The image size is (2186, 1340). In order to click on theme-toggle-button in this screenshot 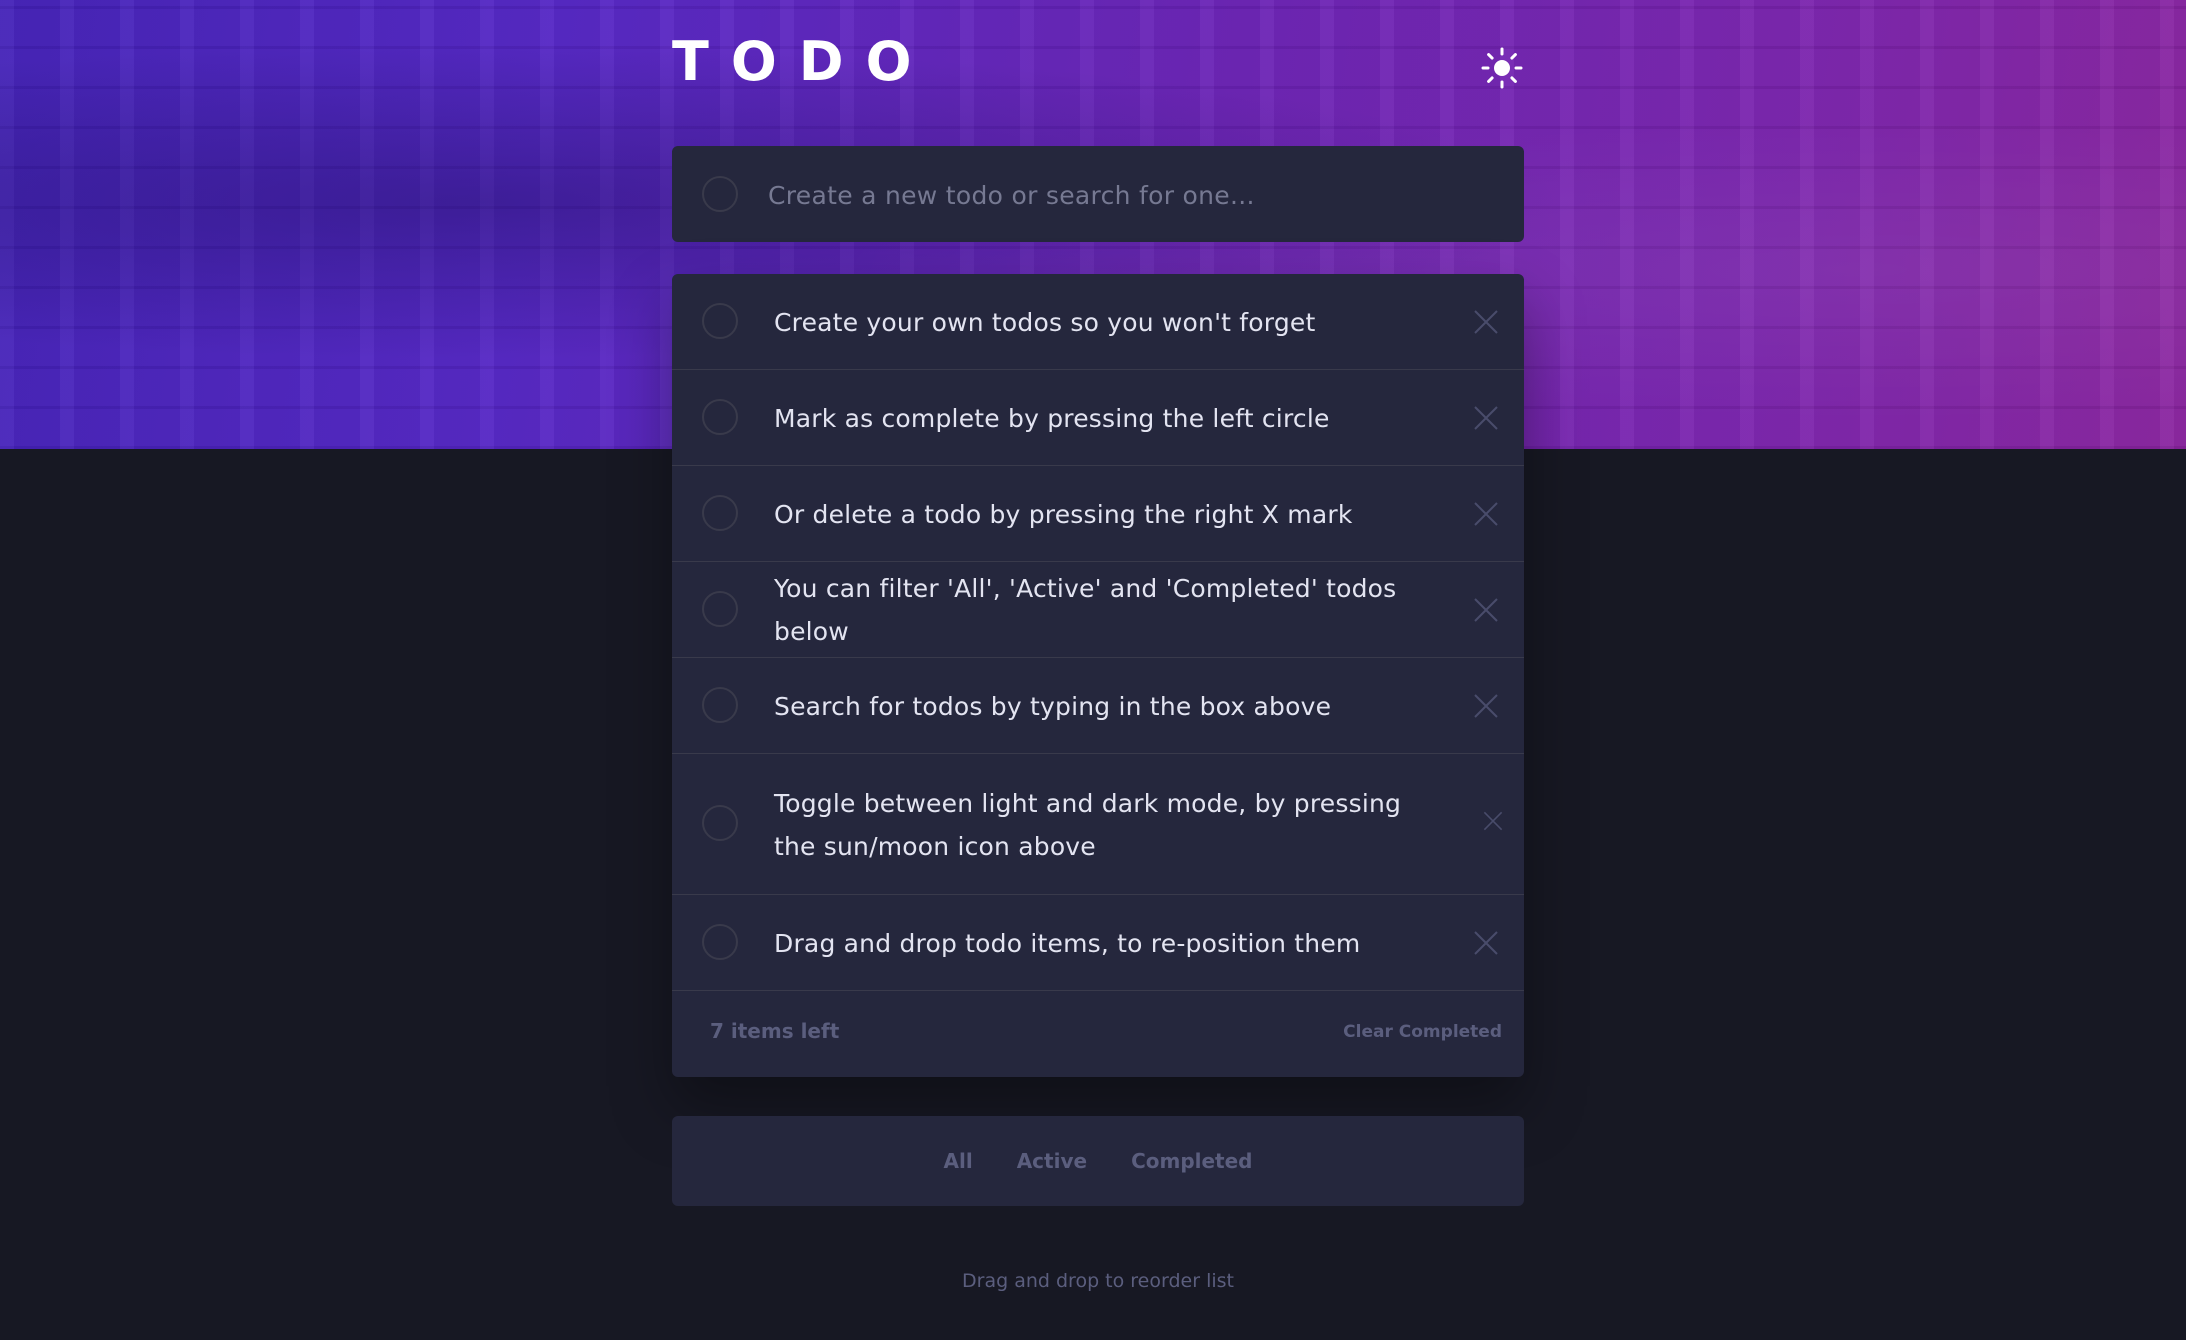, I will do `click(1502, 68)`.